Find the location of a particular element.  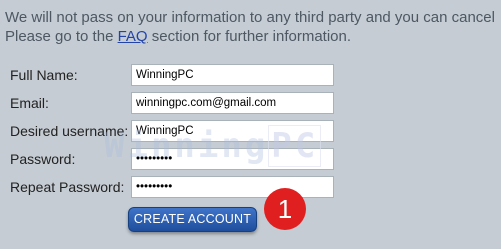

username-row: Desired username: WinningPC is located at coordinates (250, 131).